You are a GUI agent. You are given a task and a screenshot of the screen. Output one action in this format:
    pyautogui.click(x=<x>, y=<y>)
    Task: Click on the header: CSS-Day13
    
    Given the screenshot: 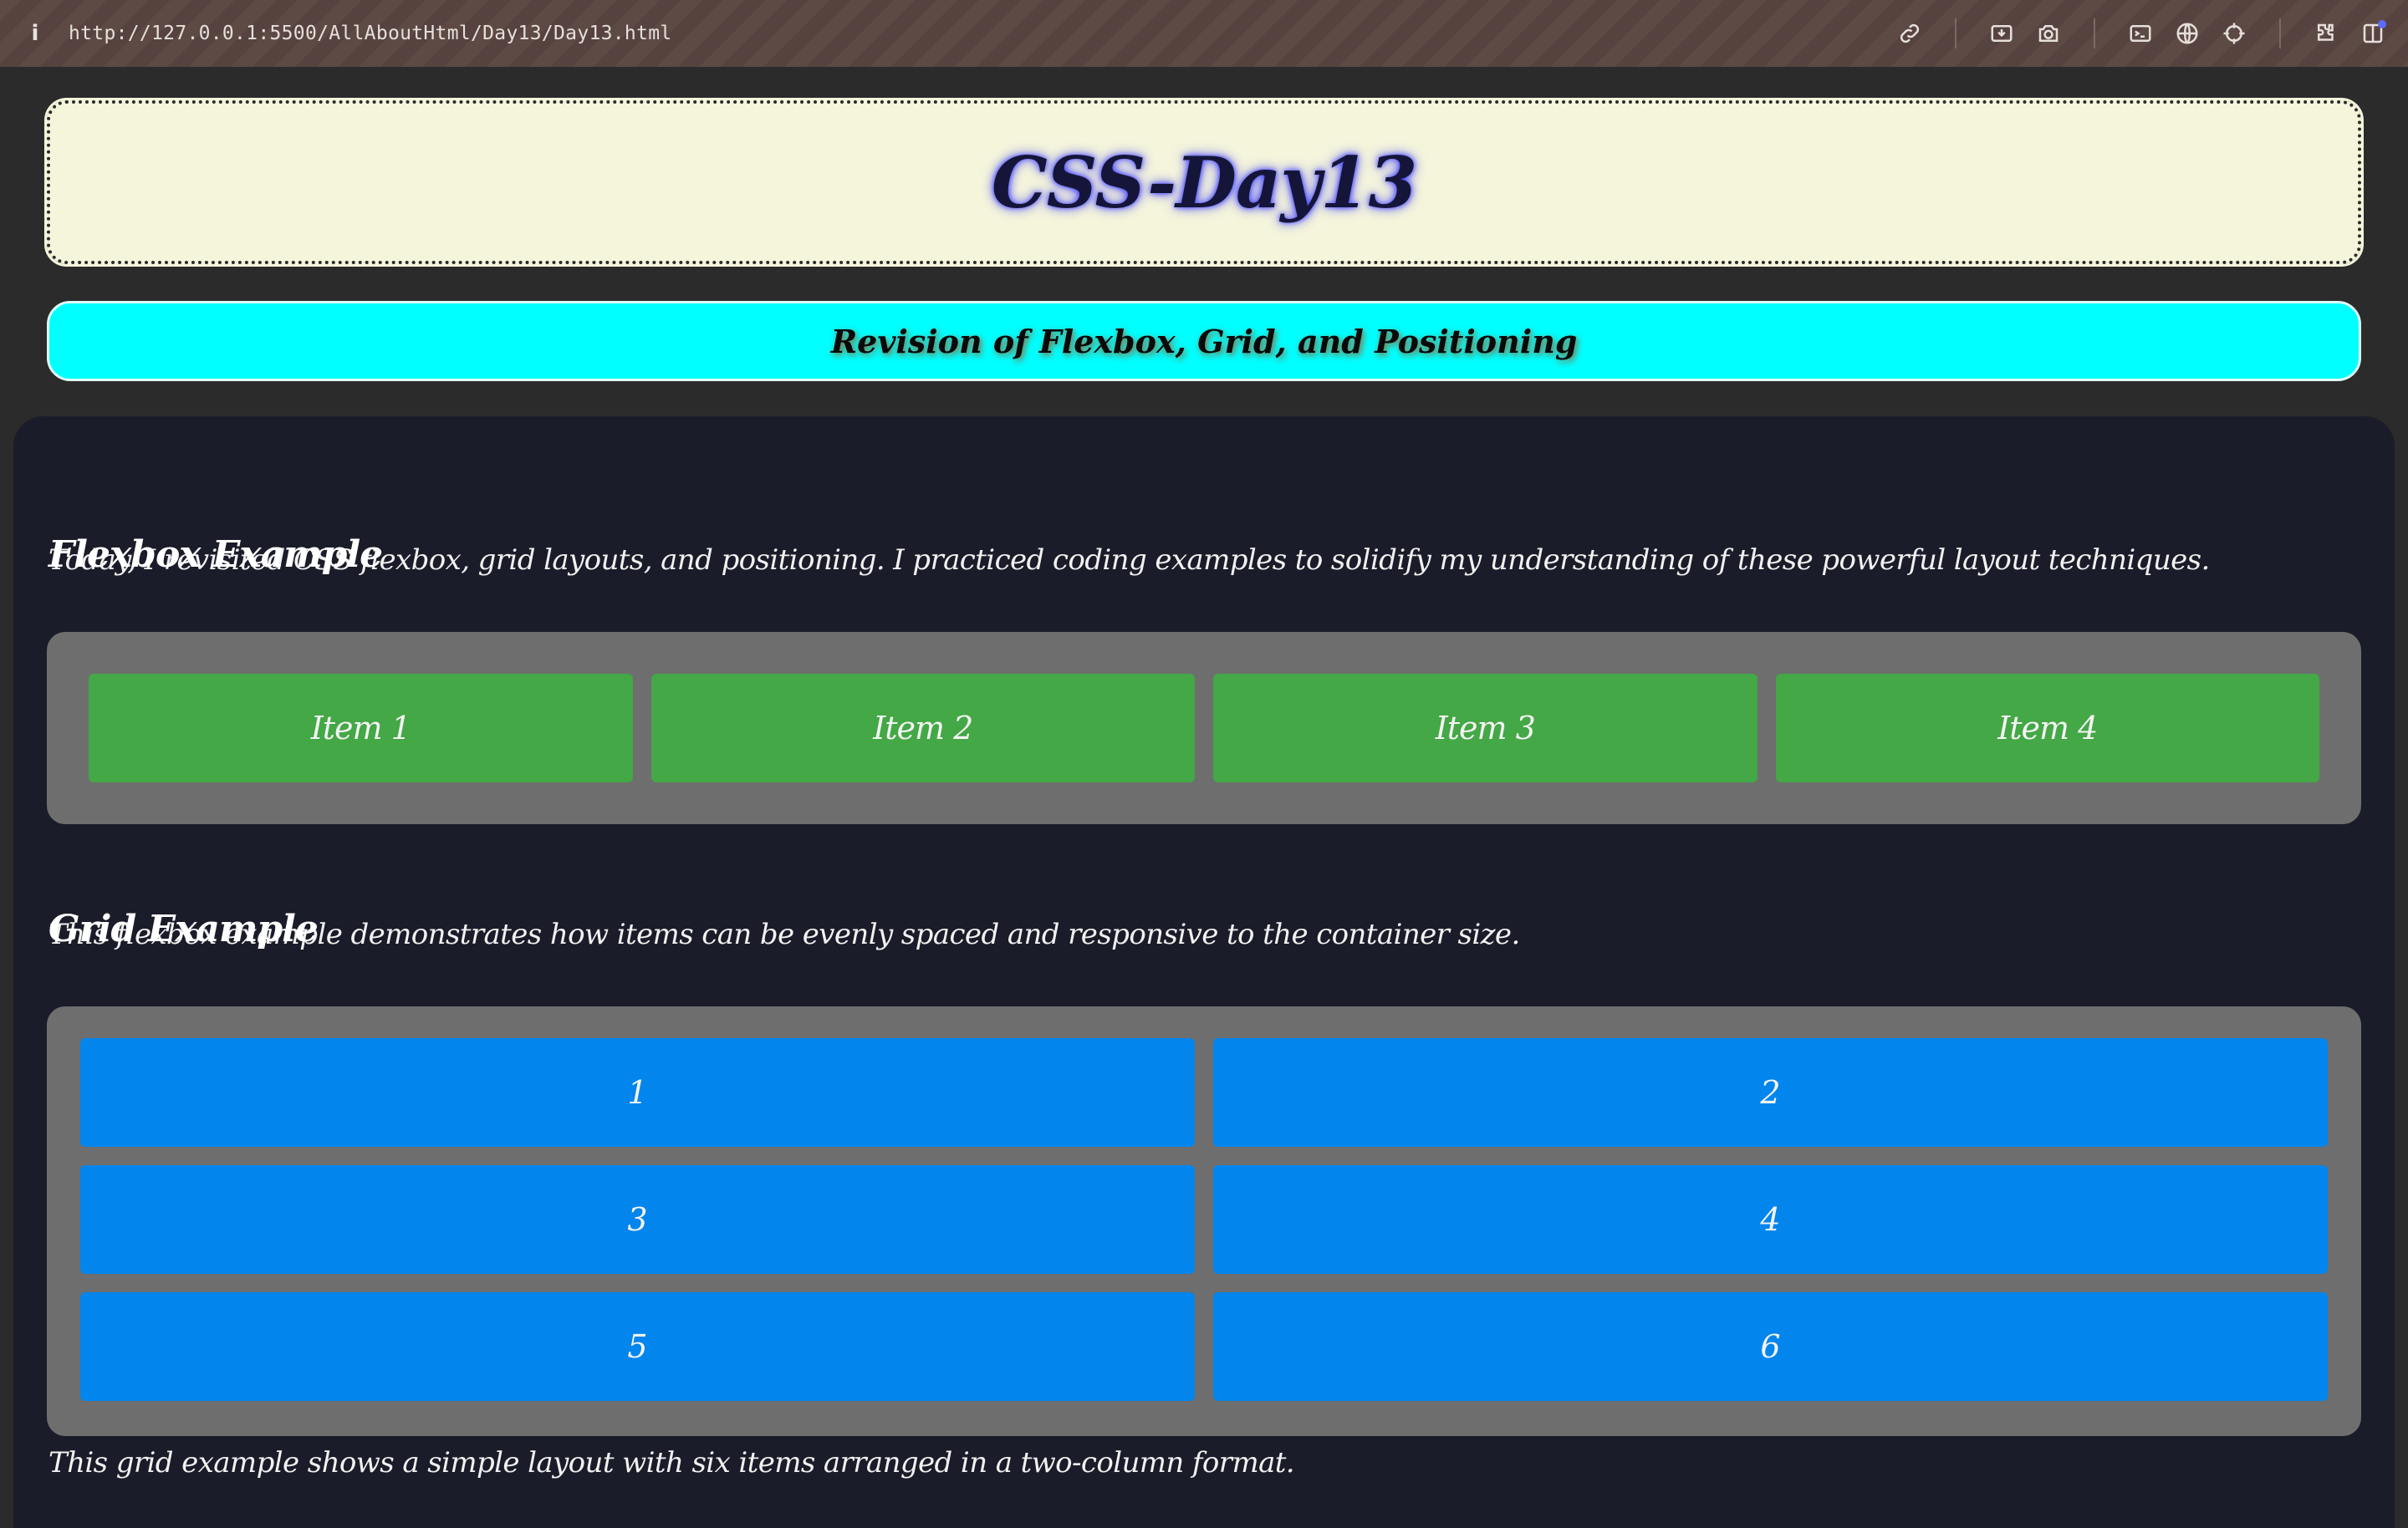 What is the action you would take?
    pyautogui.click(x=1204, y=182)
    